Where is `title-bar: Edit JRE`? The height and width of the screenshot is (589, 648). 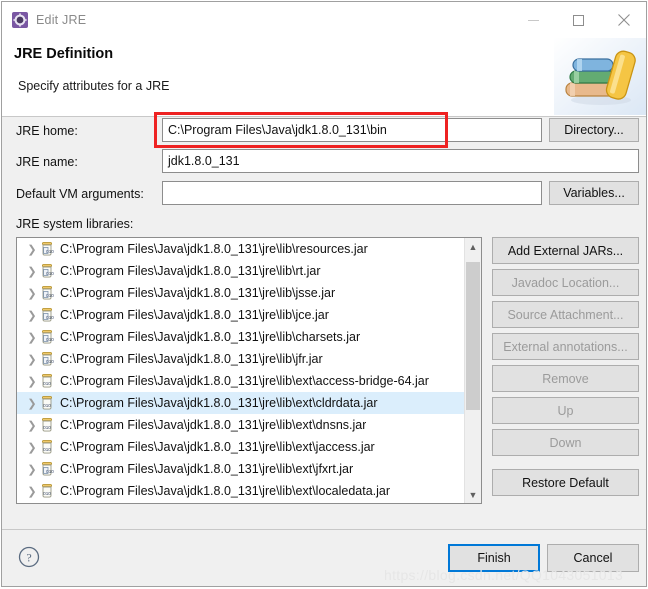 title-bar: Edit JRE is located at coordinates (324, 20).